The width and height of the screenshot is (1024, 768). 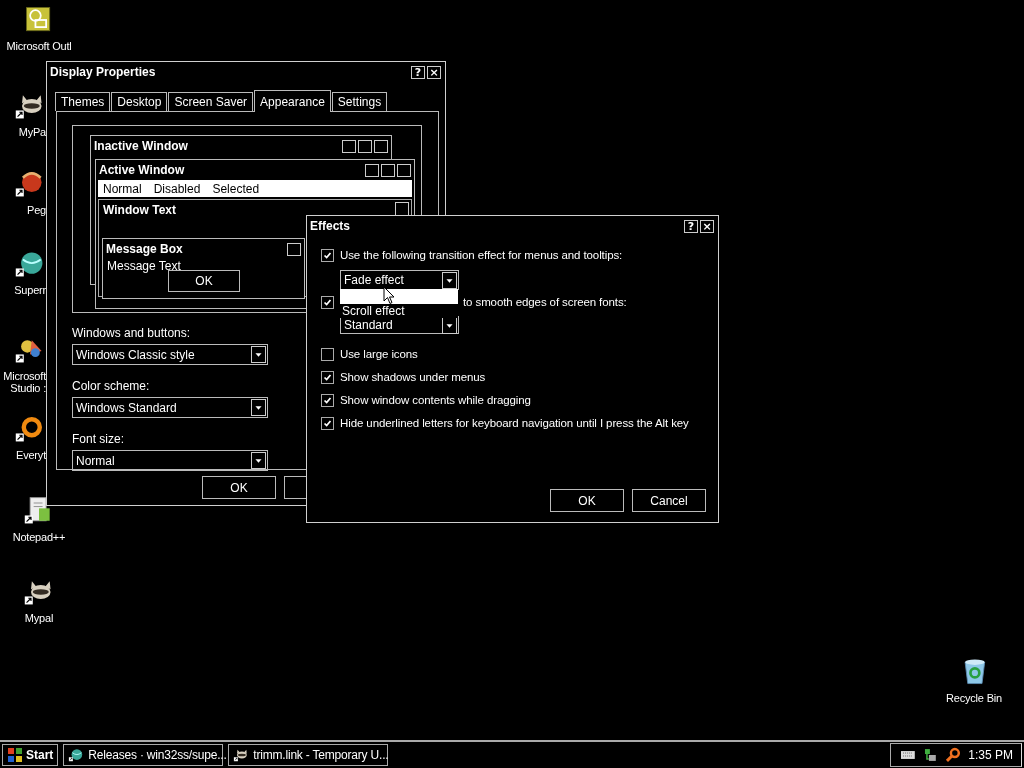 What do you see at coordinates (481, 255) in the screenshot?
I see `checkbox-label: Use the following transition effect for menus and tooltips:` at bounding box center [481, 255].